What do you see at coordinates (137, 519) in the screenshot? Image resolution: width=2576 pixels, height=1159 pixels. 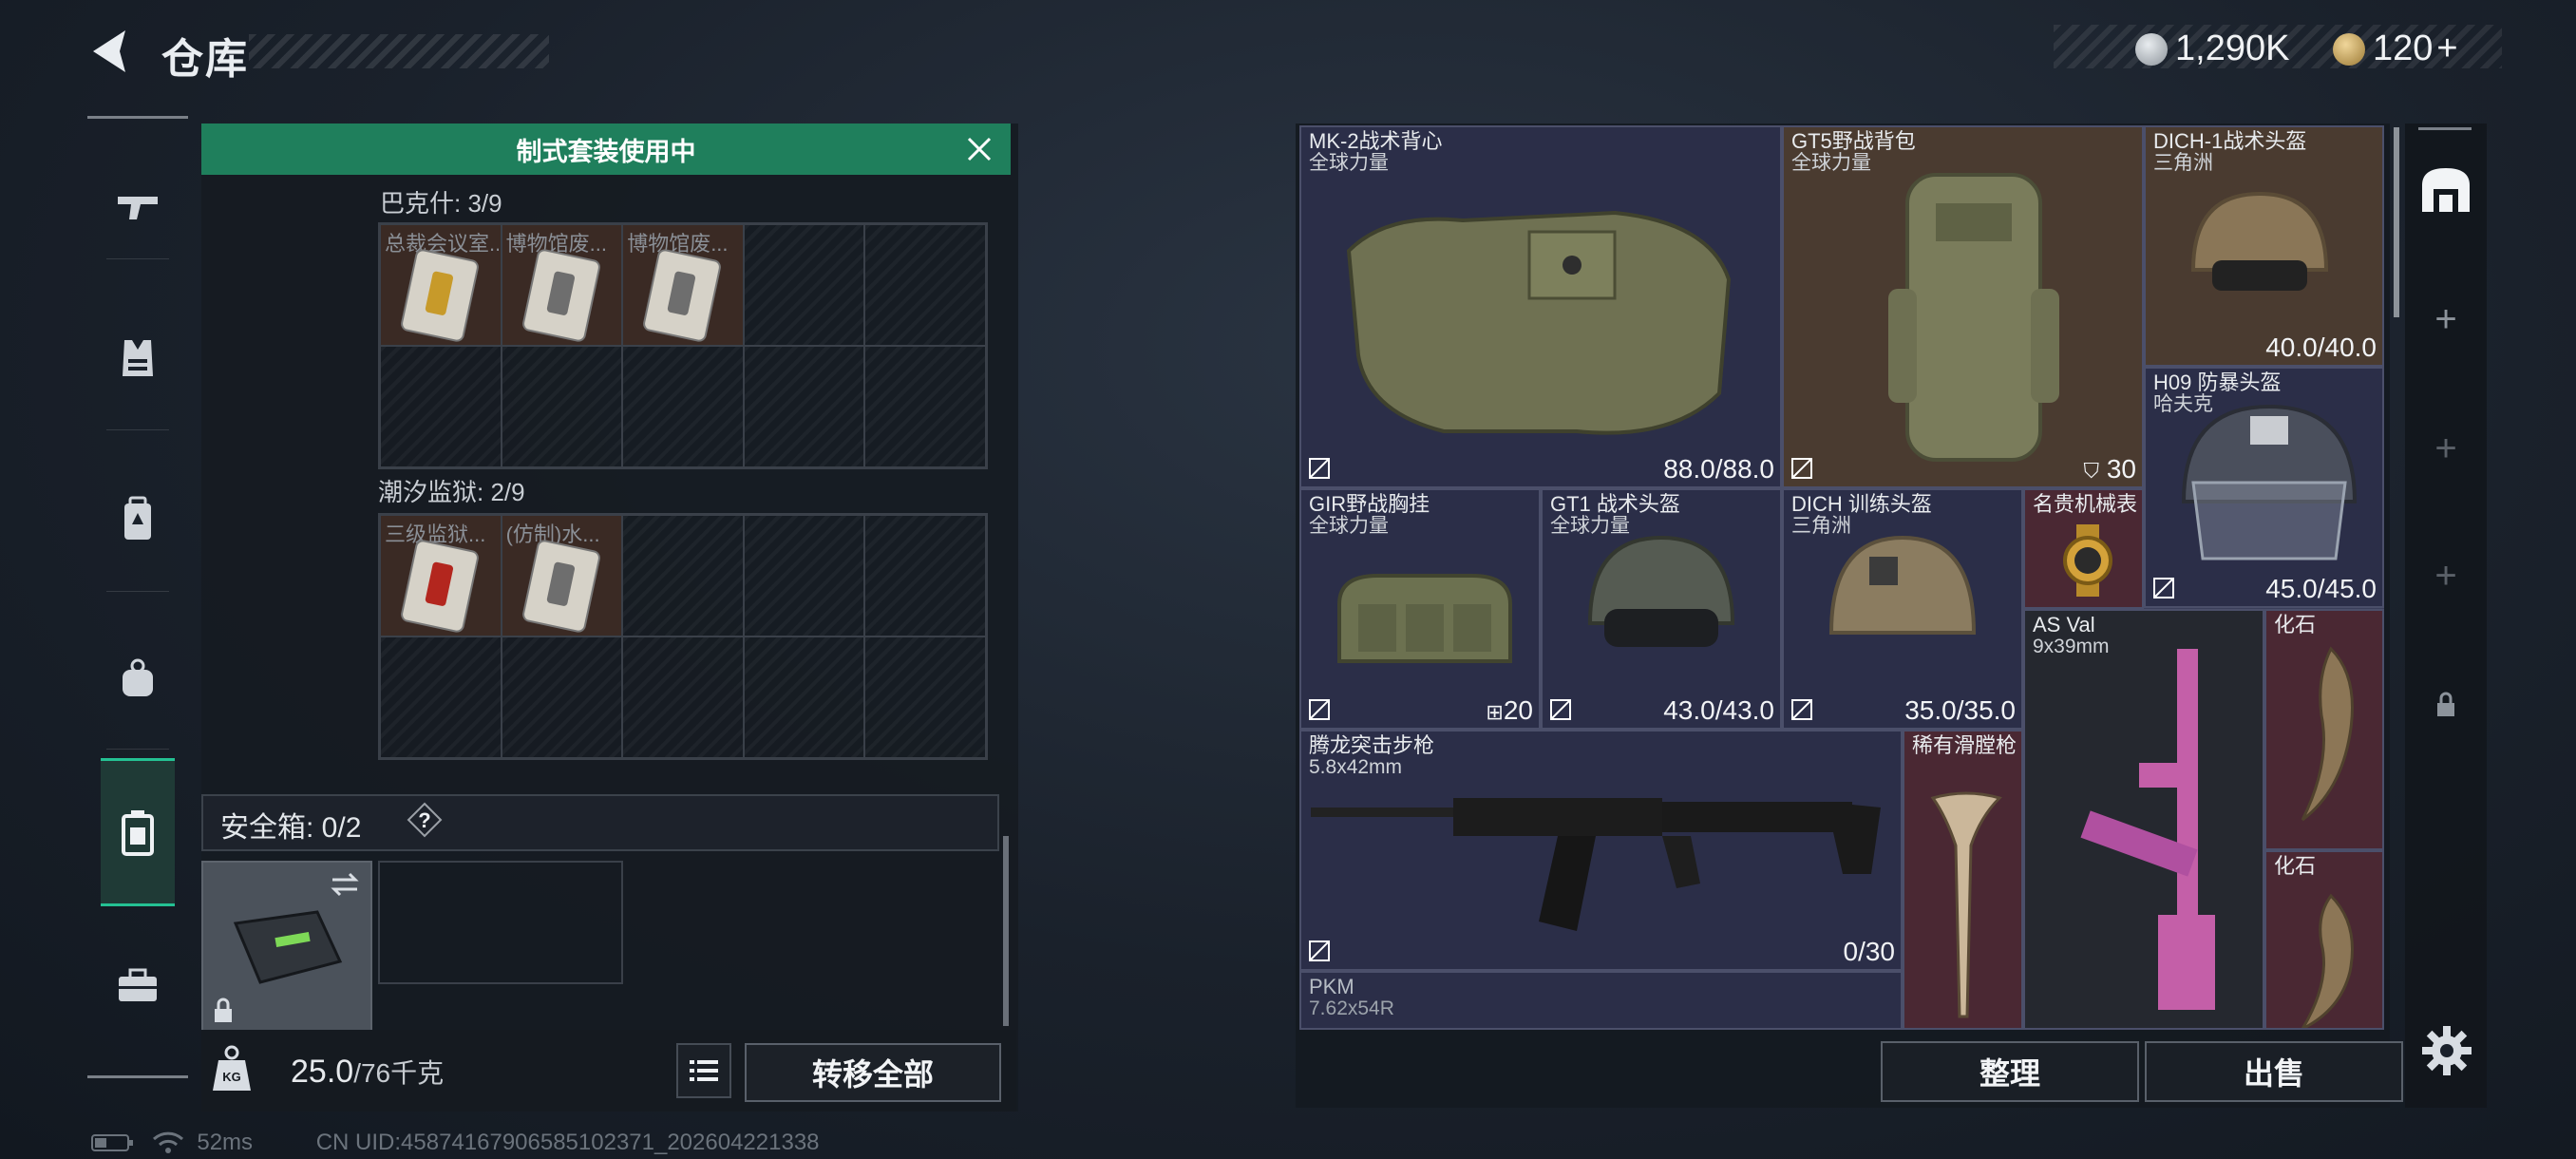 I see `sidebar-item-backpack` at bounding box center [137, 519].